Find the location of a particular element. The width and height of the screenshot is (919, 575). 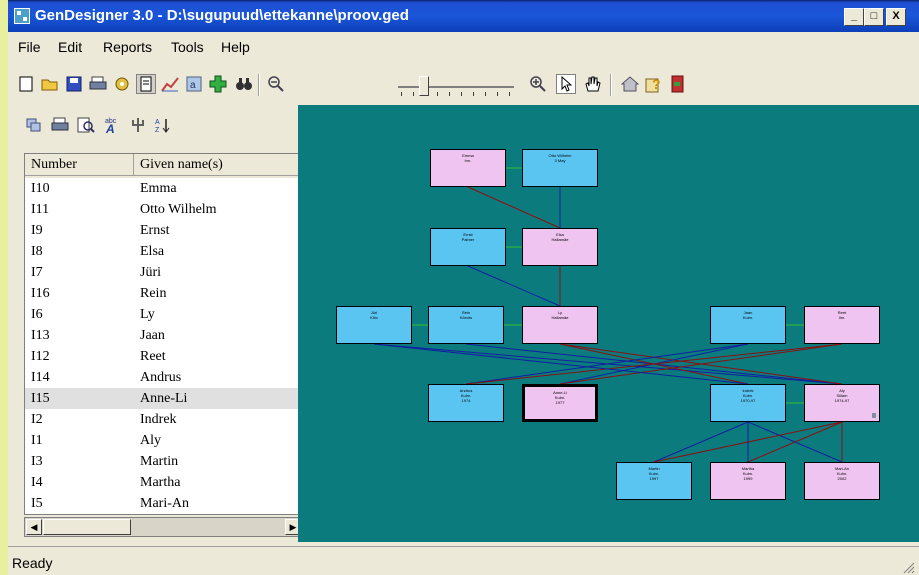

node-surname: Irm. is located at coordinates (468, 160).